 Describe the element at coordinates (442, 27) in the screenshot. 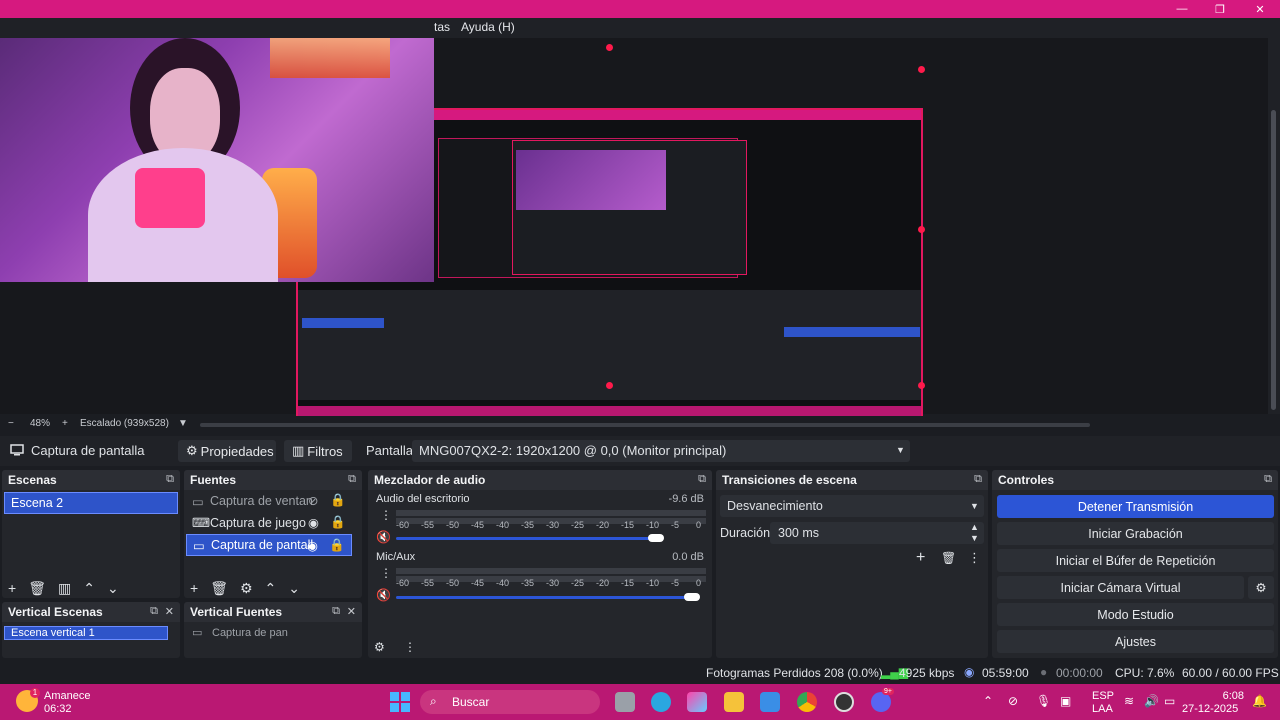

I see `menu-item-tools: tas` at that location.